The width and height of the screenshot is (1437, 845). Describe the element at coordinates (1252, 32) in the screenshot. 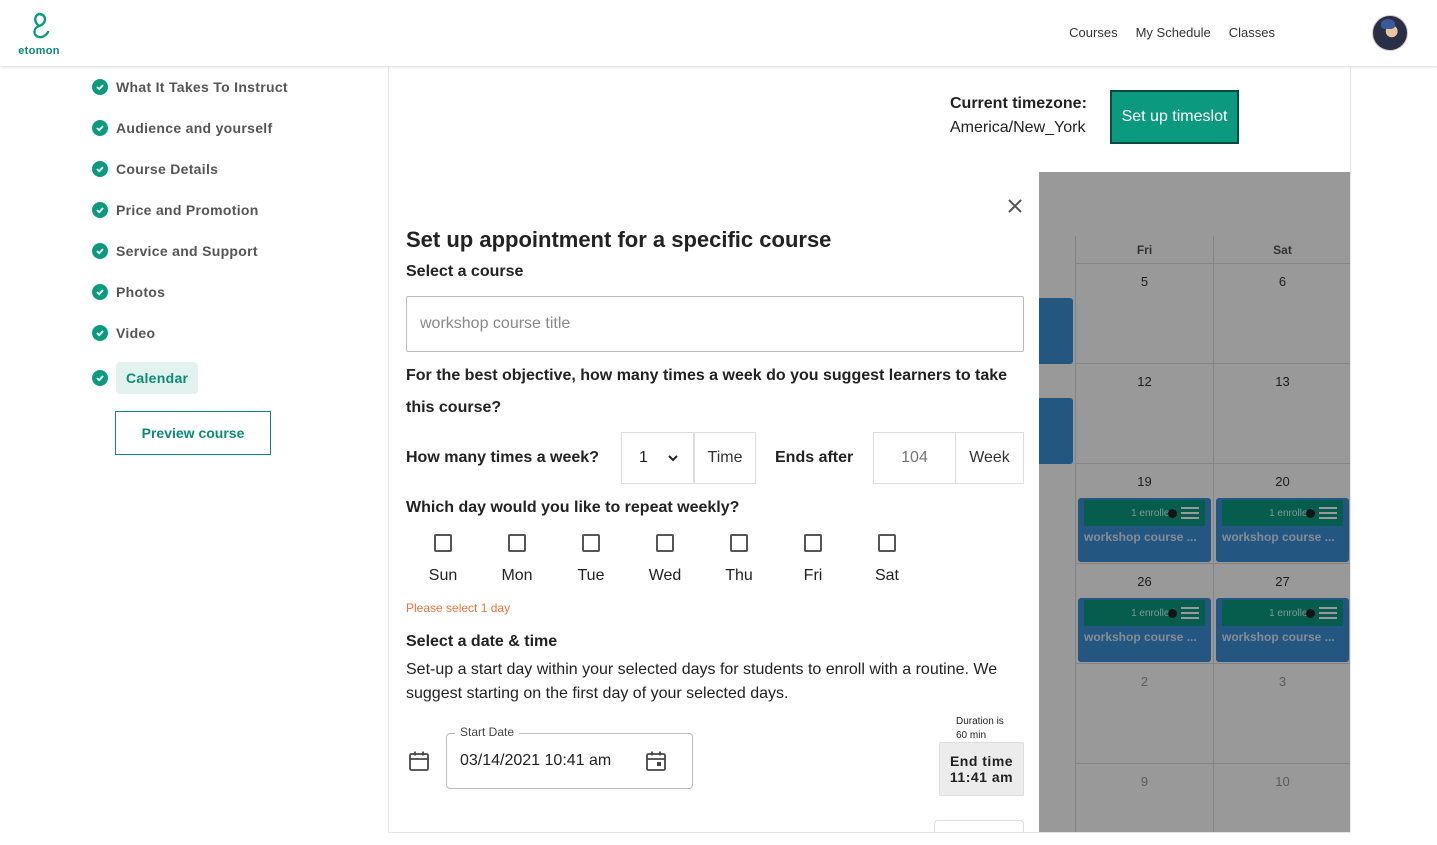

I see `nav-classes: Classes` at that location.